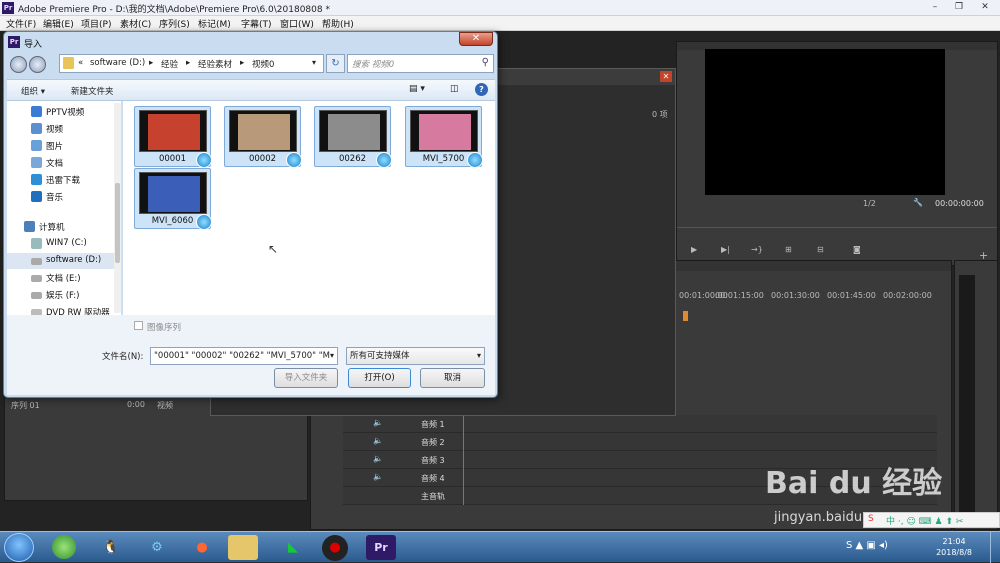 The height and width of the screenshot is (563, 1000). What do you see at coordinates (857, 249) in the screenshot?
I see `camera-icon: ◙` at bounding box center [857, 249].